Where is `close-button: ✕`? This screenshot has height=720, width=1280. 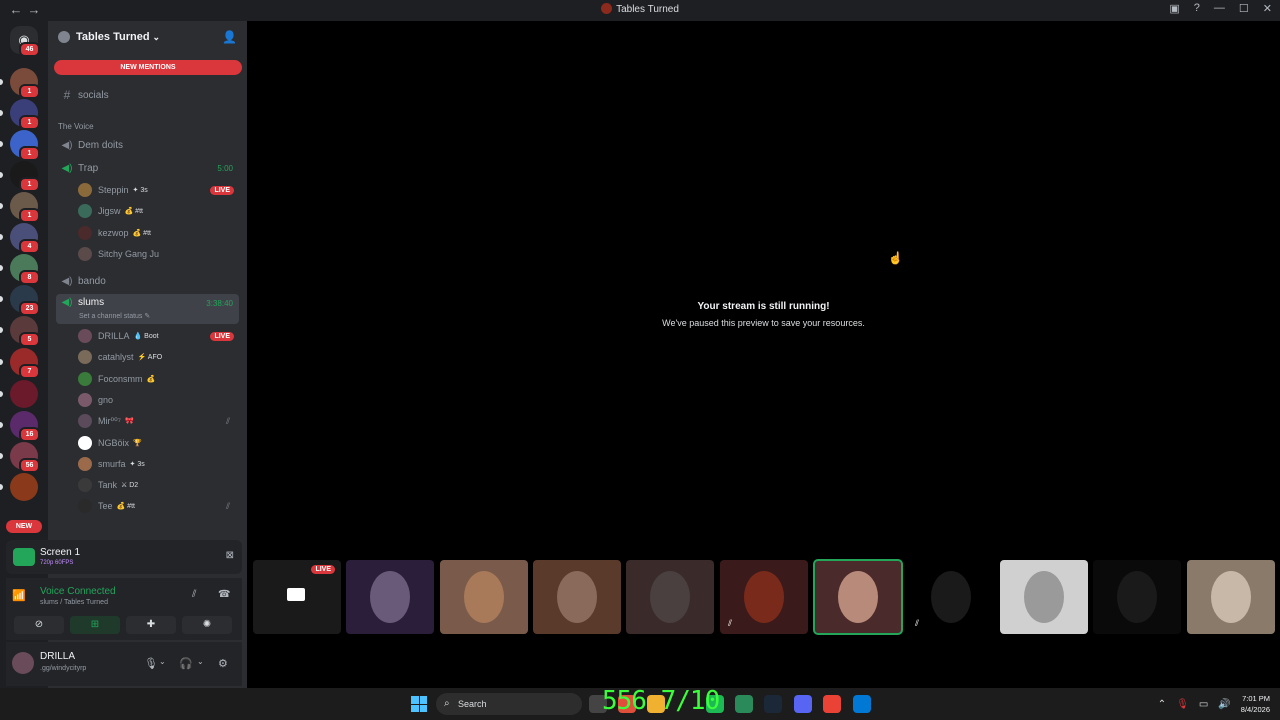
close-button: ✕ is located at coordinates (1267, 8).